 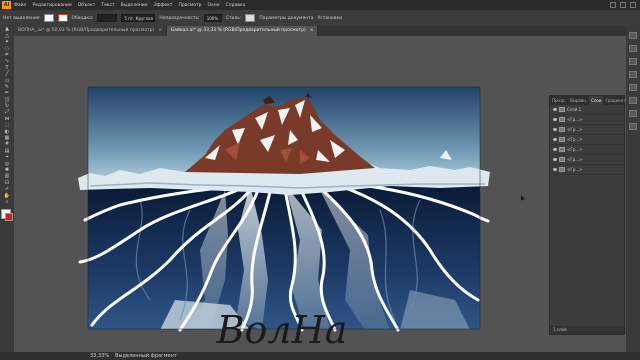 What do you see at coordinates (7, 176) in the screenshot?
I see `graph-tool-icon: ▥` at bounding box center [7, 176].